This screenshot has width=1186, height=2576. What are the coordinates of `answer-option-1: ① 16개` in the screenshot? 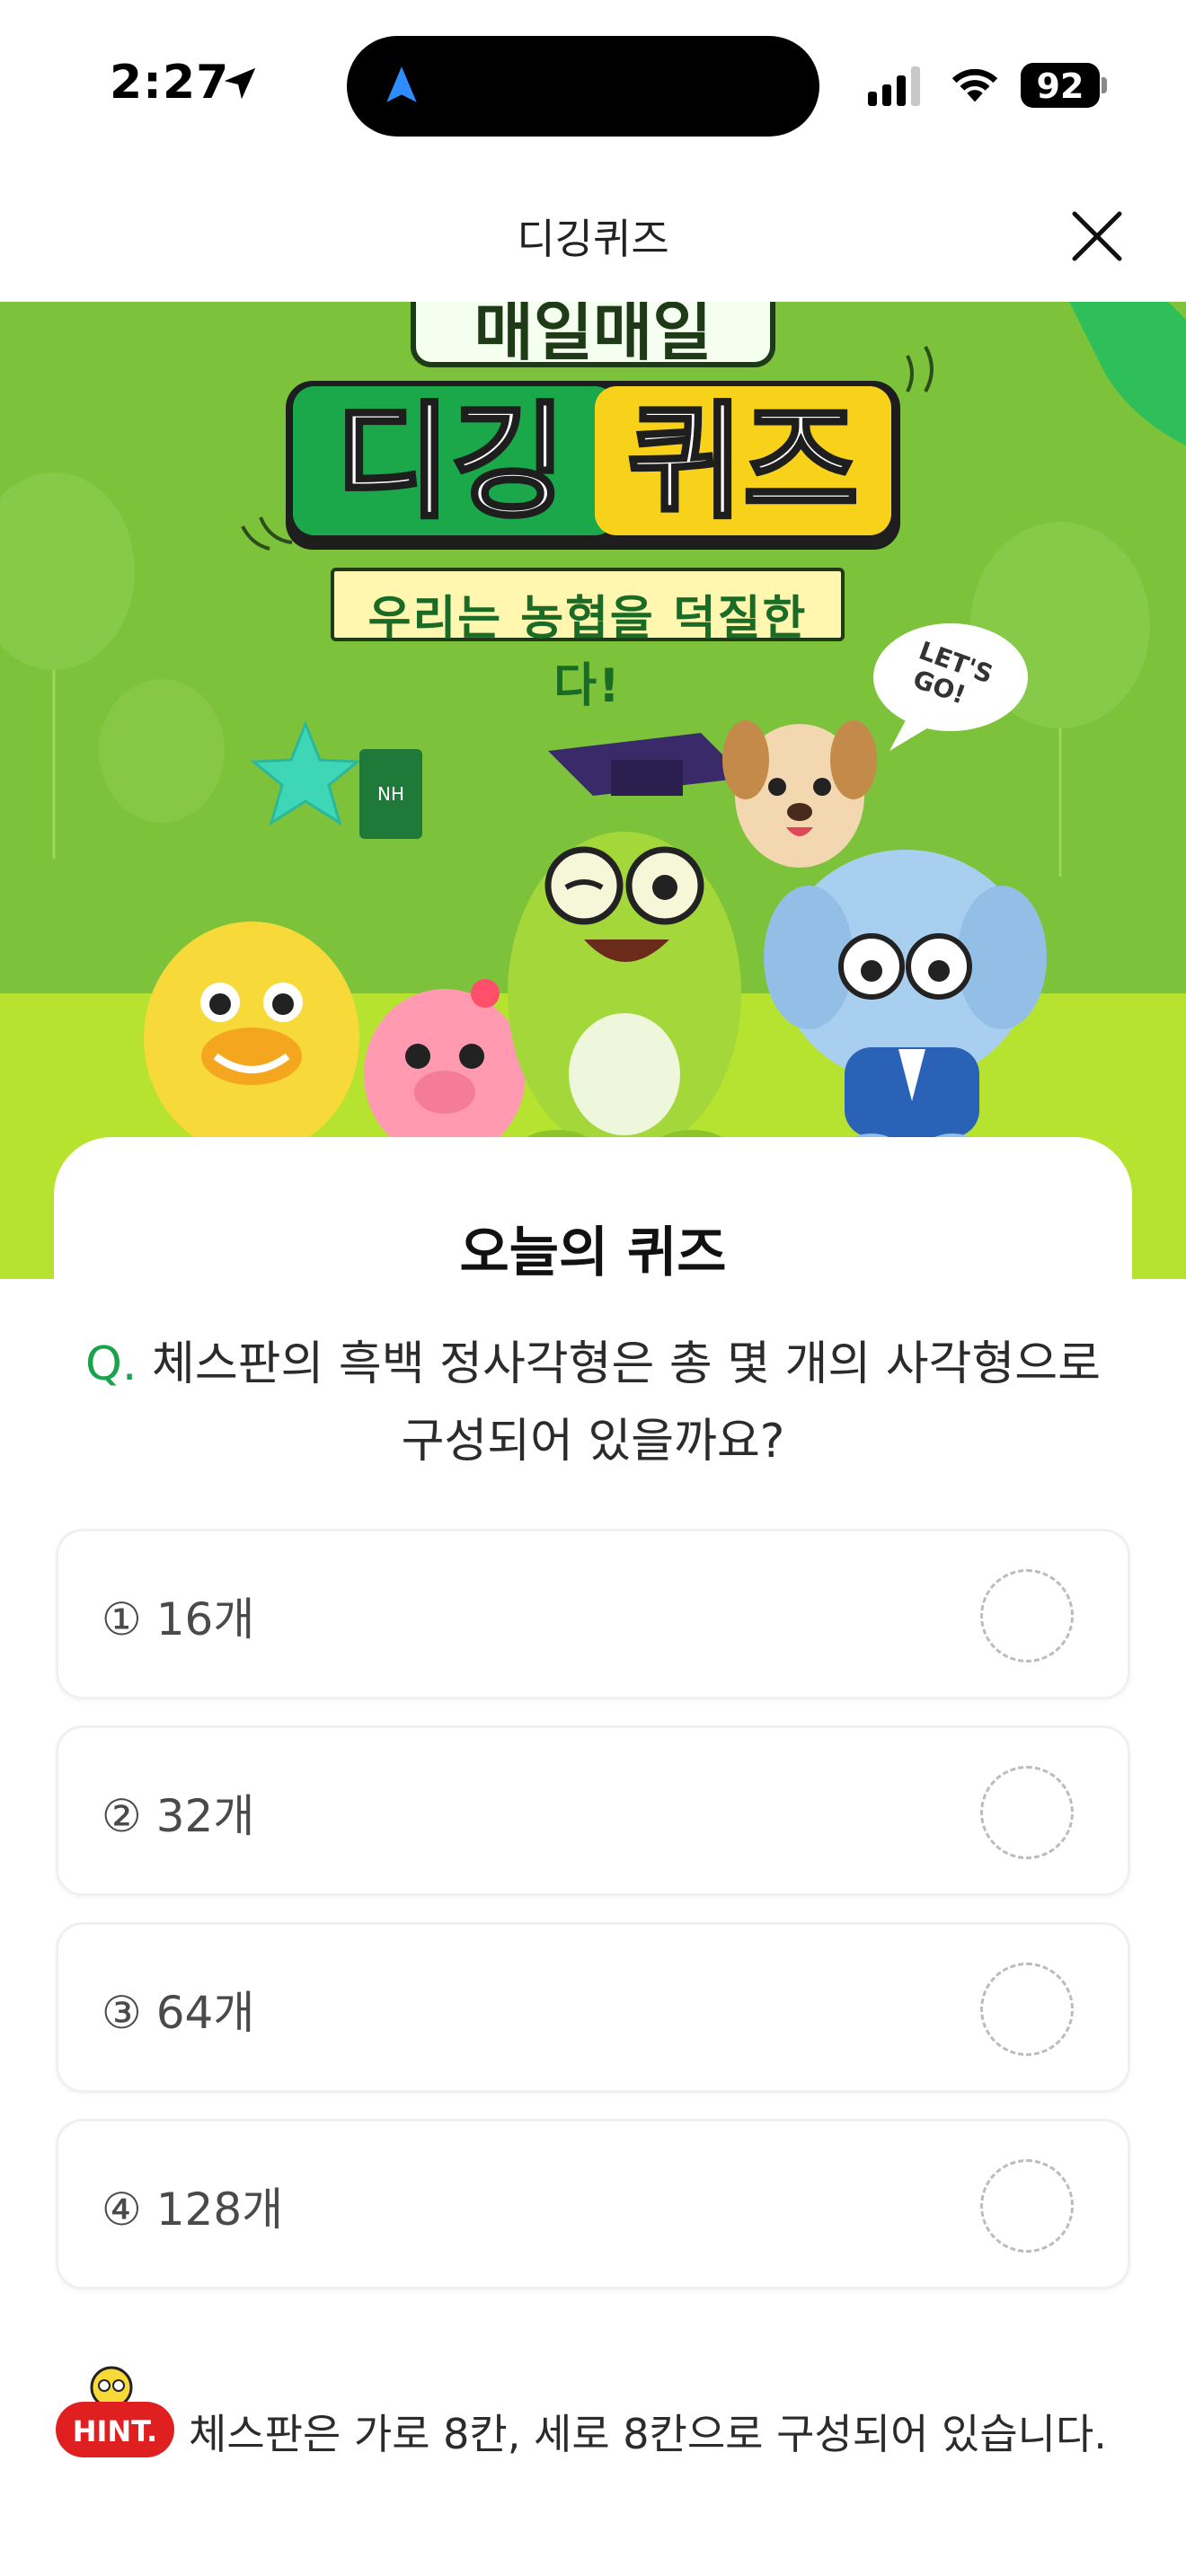 It's located at (593, 1614).